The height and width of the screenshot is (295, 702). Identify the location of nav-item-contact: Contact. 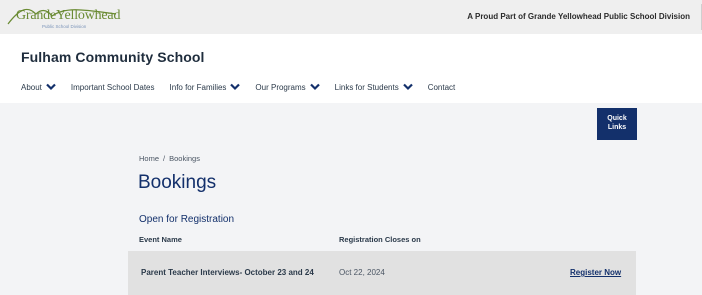
(442, 87).